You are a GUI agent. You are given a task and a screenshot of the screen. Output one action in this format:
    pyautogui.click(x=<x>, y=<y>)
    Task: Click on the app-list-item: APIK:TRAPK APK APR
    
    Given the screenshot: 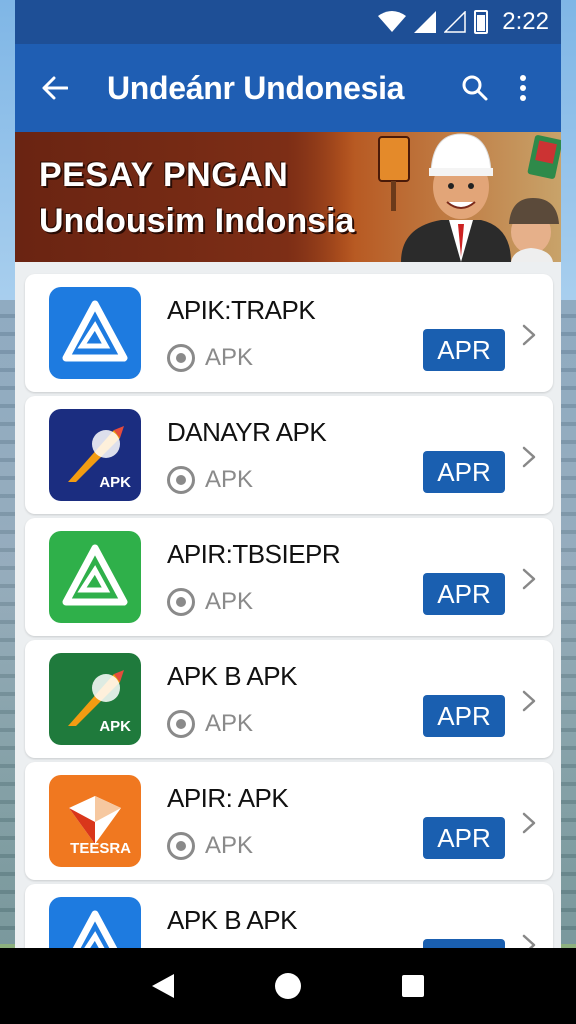 What is the action you would take?
    pyautogui.click(x=289, y=333)
    